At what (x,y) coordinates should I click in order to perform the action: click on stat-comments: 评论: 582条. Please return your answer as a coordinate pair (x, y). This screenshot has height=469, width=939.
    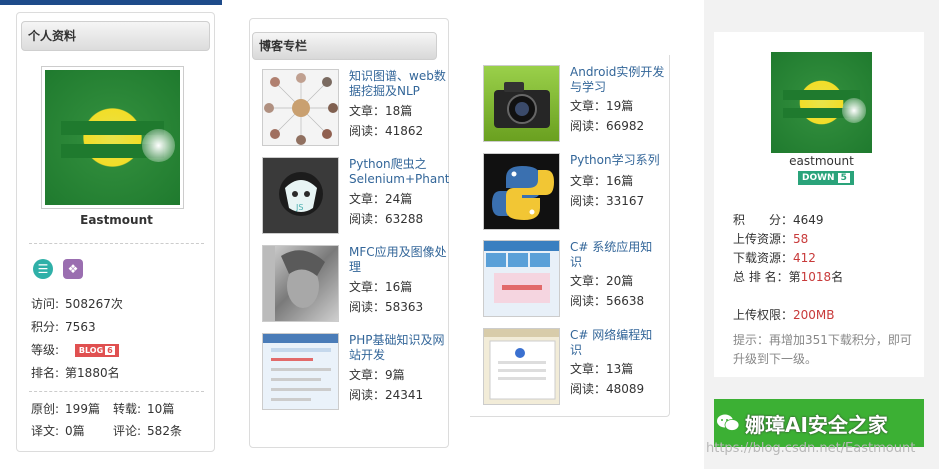
    Looking at the image, I should click on (147, 431).